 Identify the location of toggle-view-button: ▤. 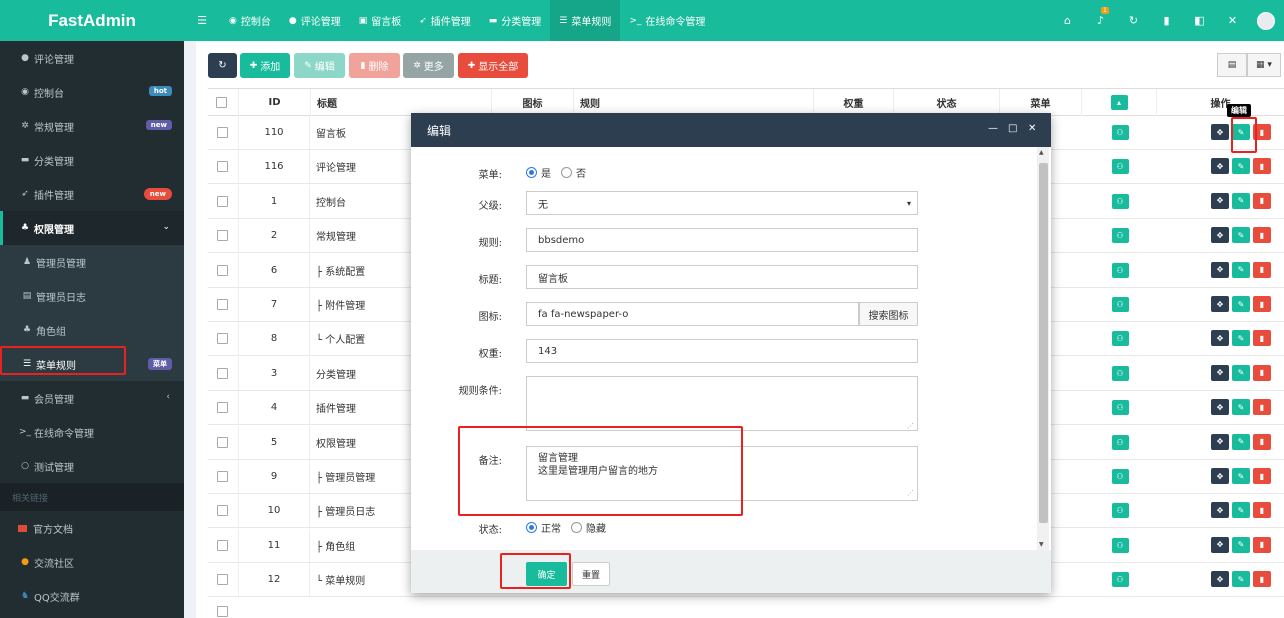
(1232, 65).